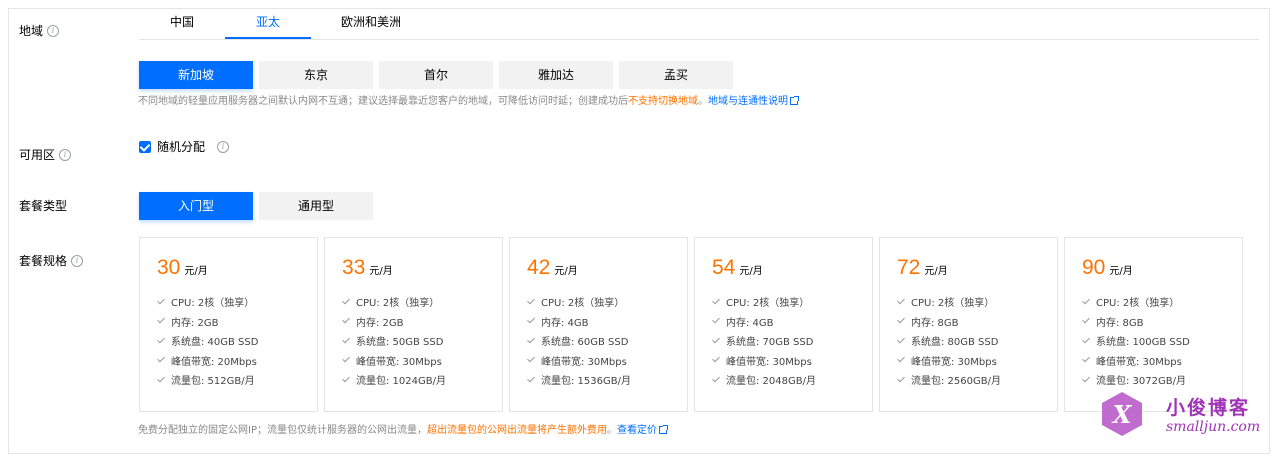  I want to click on region-hint-warning: 不支持切换地域, so click(663, 101).